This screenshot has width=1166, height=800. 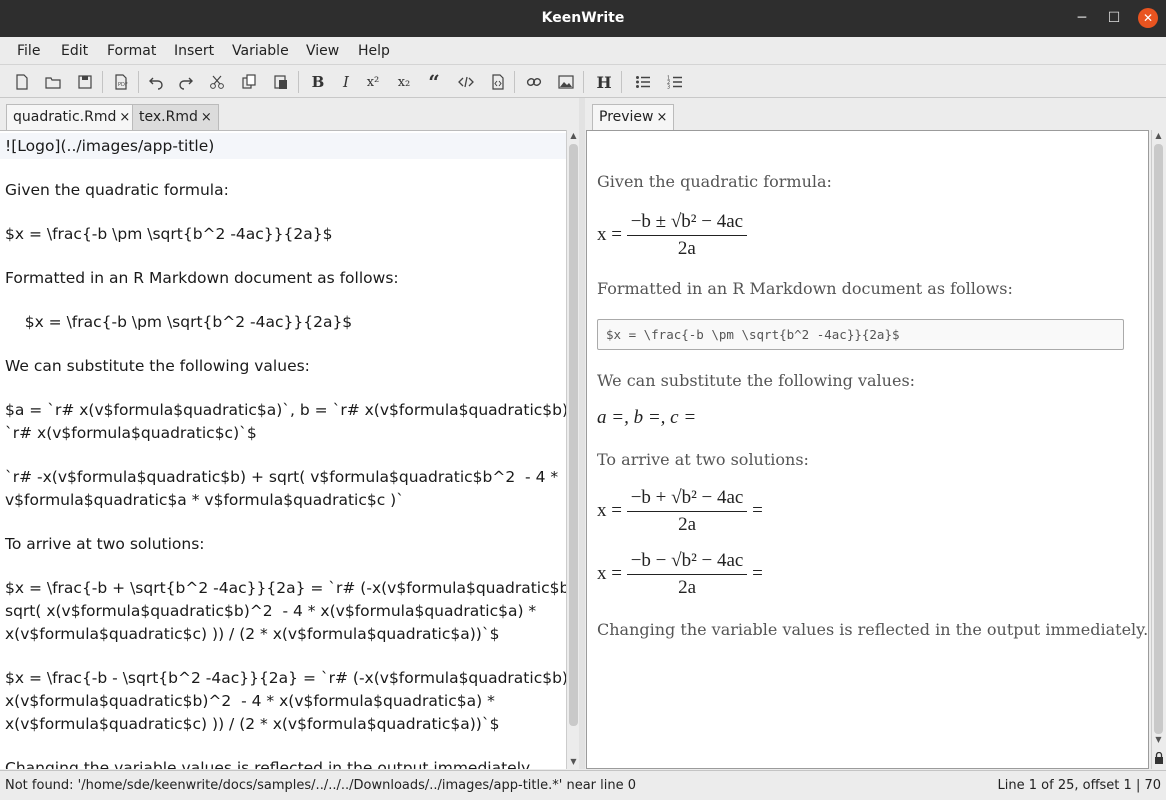 What do you see at coordinates (22, 82) in the screenshot?
I see `new-file-icon` at bounding box center [22, 82].